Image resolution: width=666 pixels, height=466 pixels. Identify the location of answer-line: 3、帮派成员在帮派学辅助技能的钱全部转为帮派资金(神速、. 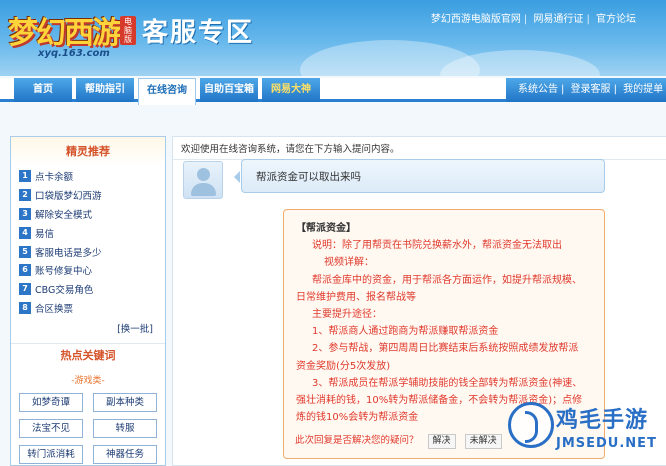
(447, 383).